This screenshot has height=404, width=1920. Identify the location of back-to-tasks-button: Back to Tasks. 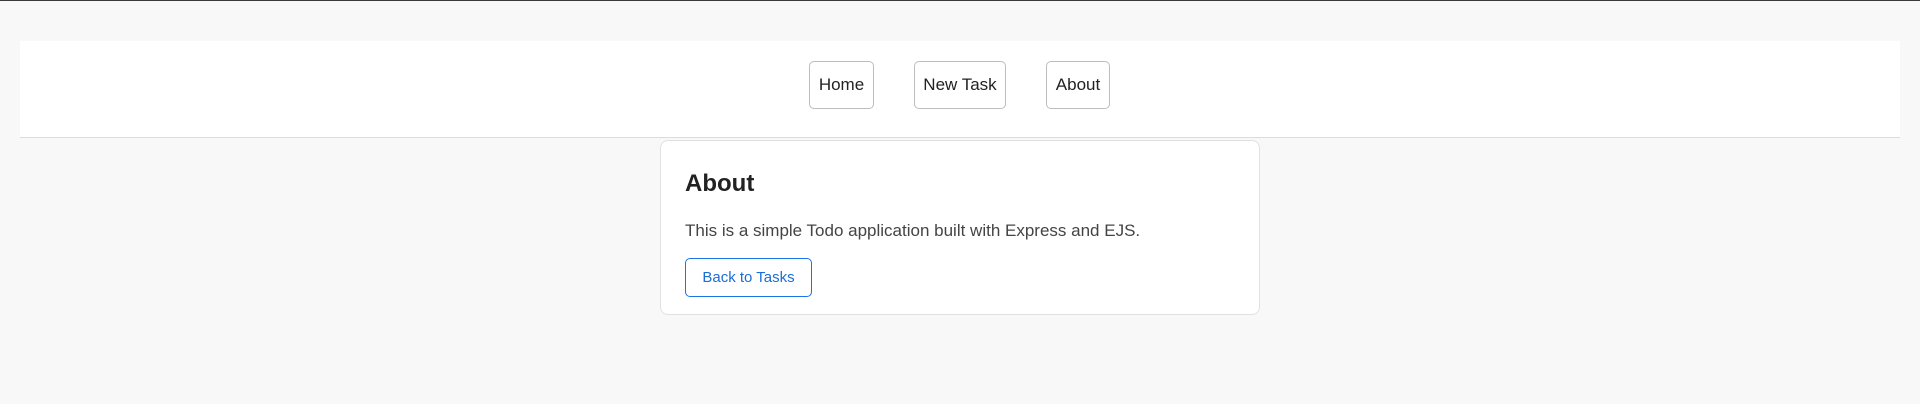
(748, 277).